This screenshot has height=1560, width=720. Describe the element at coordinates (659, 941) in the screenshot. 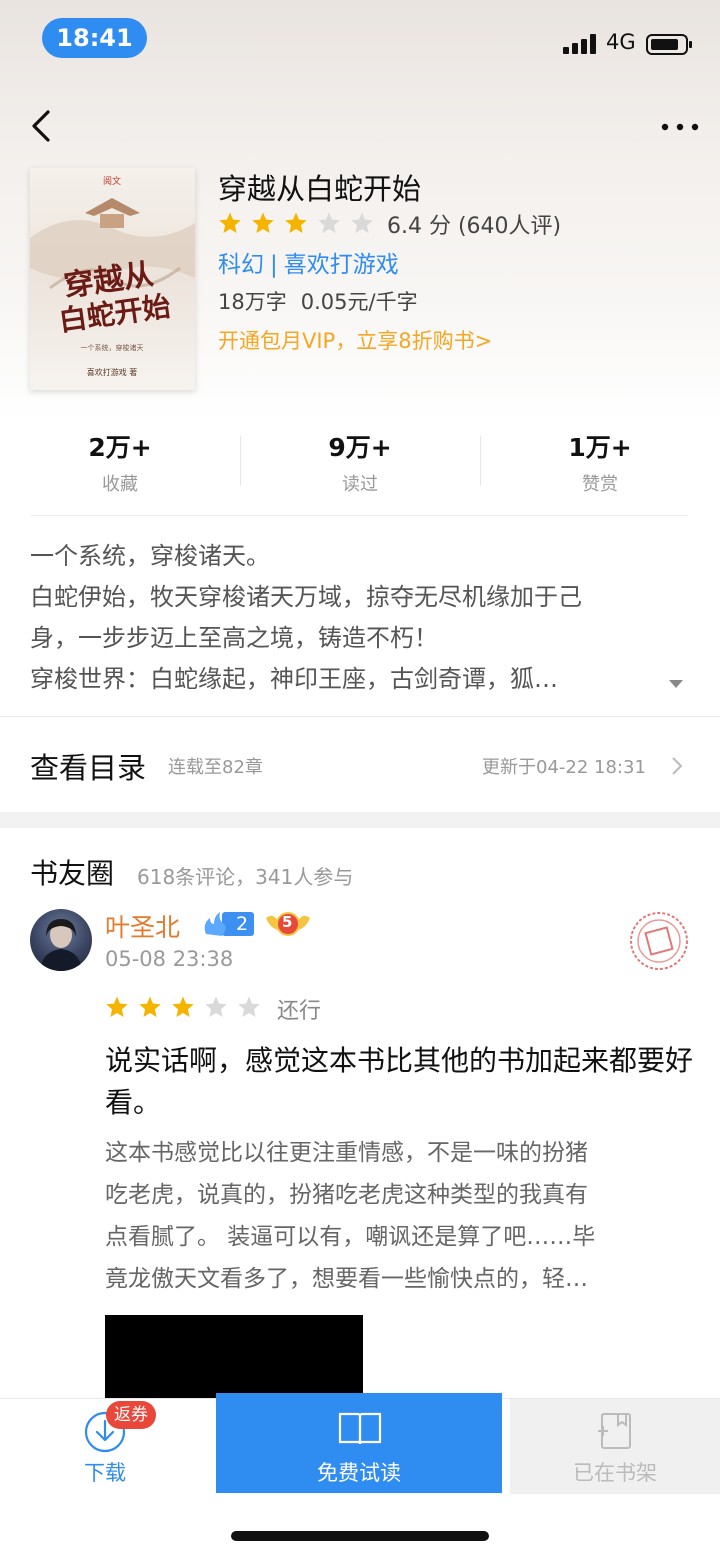

I see `featured-seal-icon` at that location.